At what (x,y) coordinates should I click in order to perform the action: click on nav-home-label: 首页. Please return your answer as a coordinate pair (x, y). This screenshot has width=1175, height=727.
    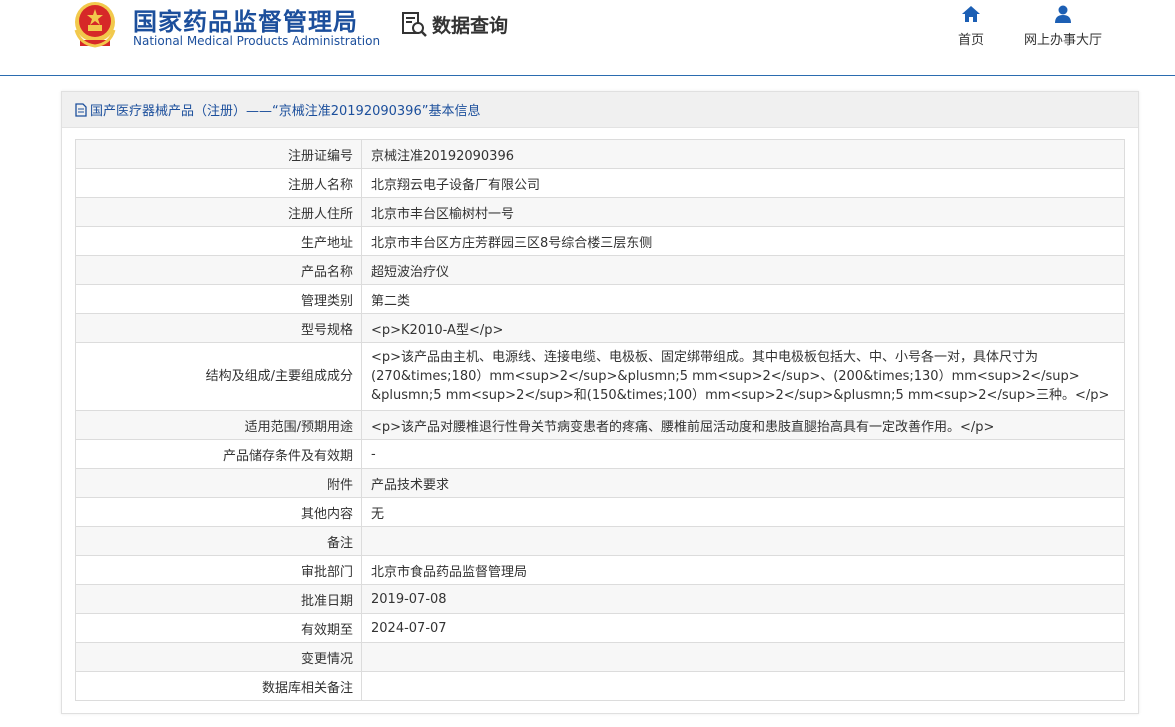
    Looking at the image, I should click on (971, 40).